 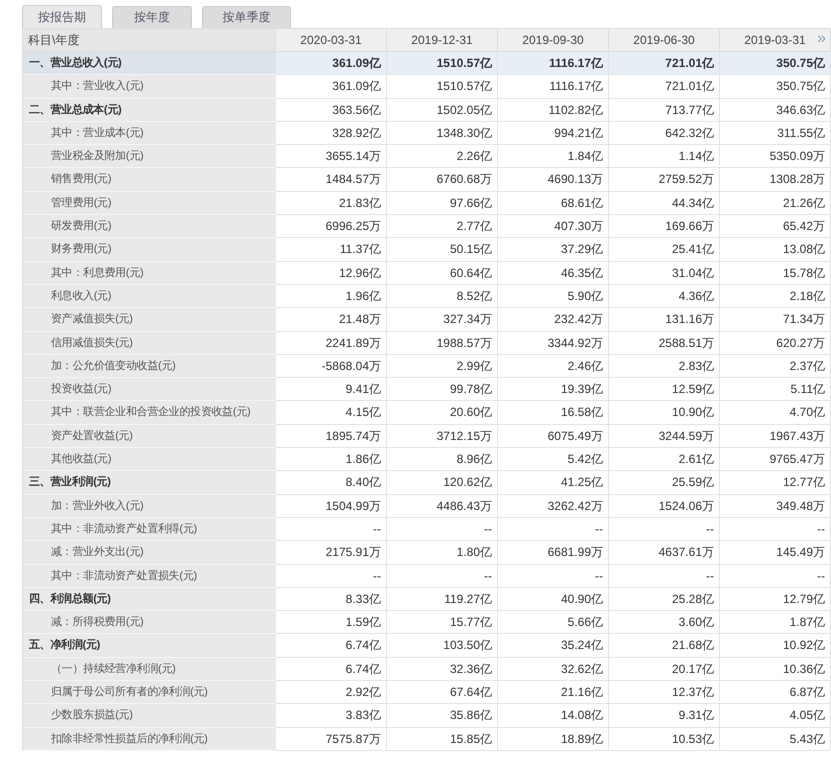 I want to click on tab: 按年度, so click(x=152, y=17).